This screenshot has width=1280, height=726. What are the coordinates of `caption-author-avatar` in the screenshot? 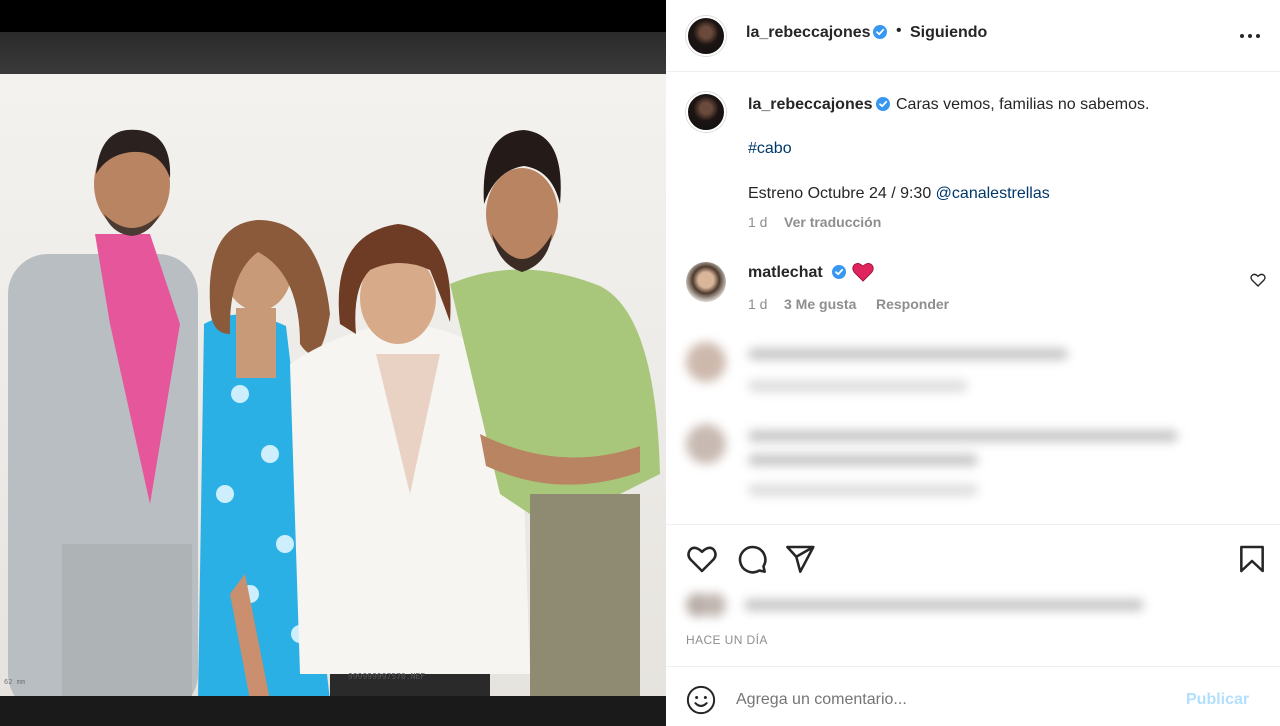 It's located at (706, 112).